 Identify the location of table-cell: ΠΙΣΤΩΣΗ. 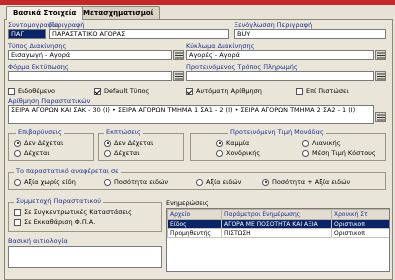
(276, 233).